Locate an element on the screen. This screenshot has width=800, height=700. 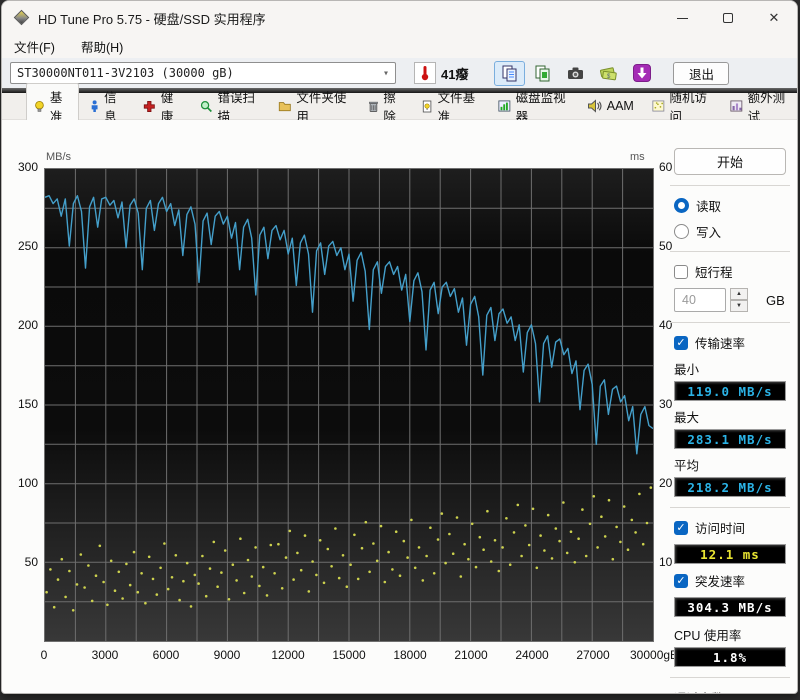
burst-rate-checkbox: ✓ is located at coordinates (681, 580).